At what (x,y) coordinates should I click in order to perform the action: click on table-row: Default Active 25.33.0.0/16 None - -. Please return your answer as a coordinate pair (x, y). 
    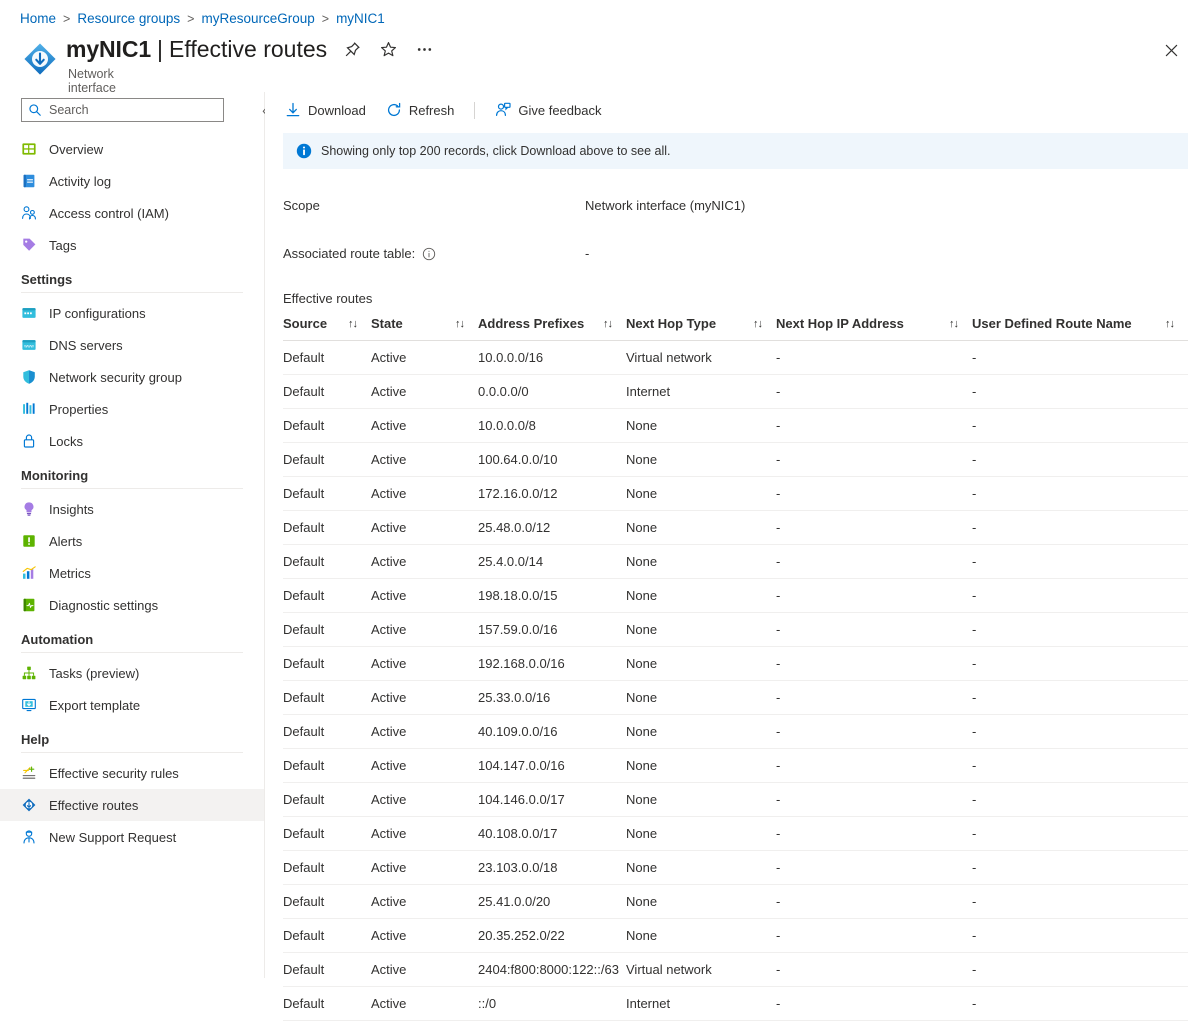
    Looking at the image, I should click on (735, 697).